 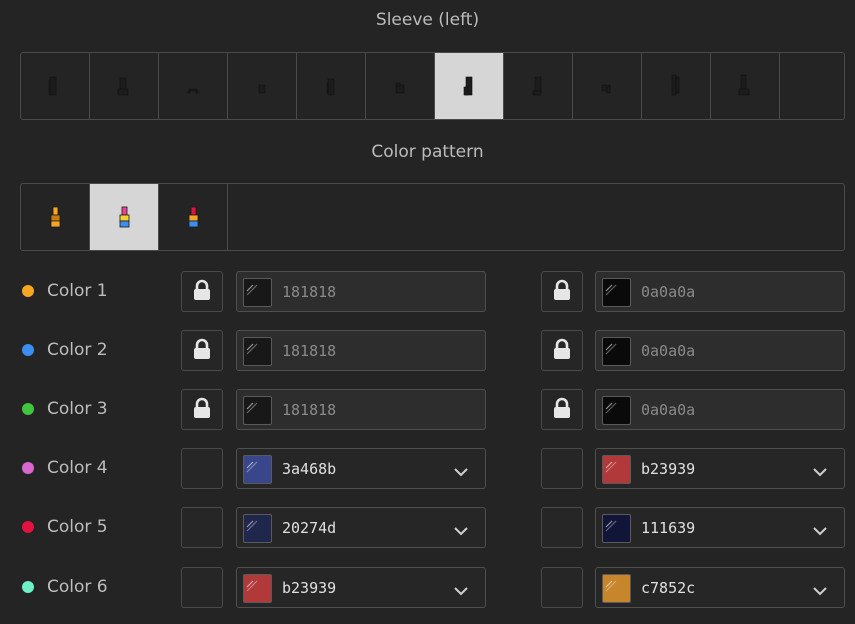 I want to click on color-row: Color 5 20274d 111639, so click(x=427, y=527).